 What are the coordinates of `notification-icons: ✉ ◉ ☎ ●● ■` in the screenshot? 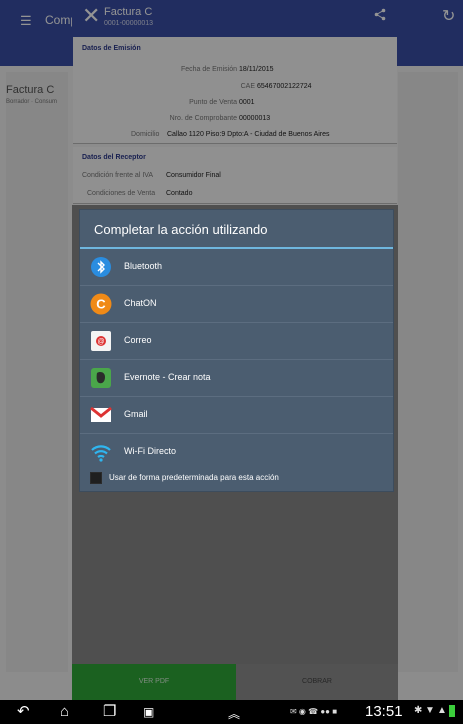 It's located at (314, 711).